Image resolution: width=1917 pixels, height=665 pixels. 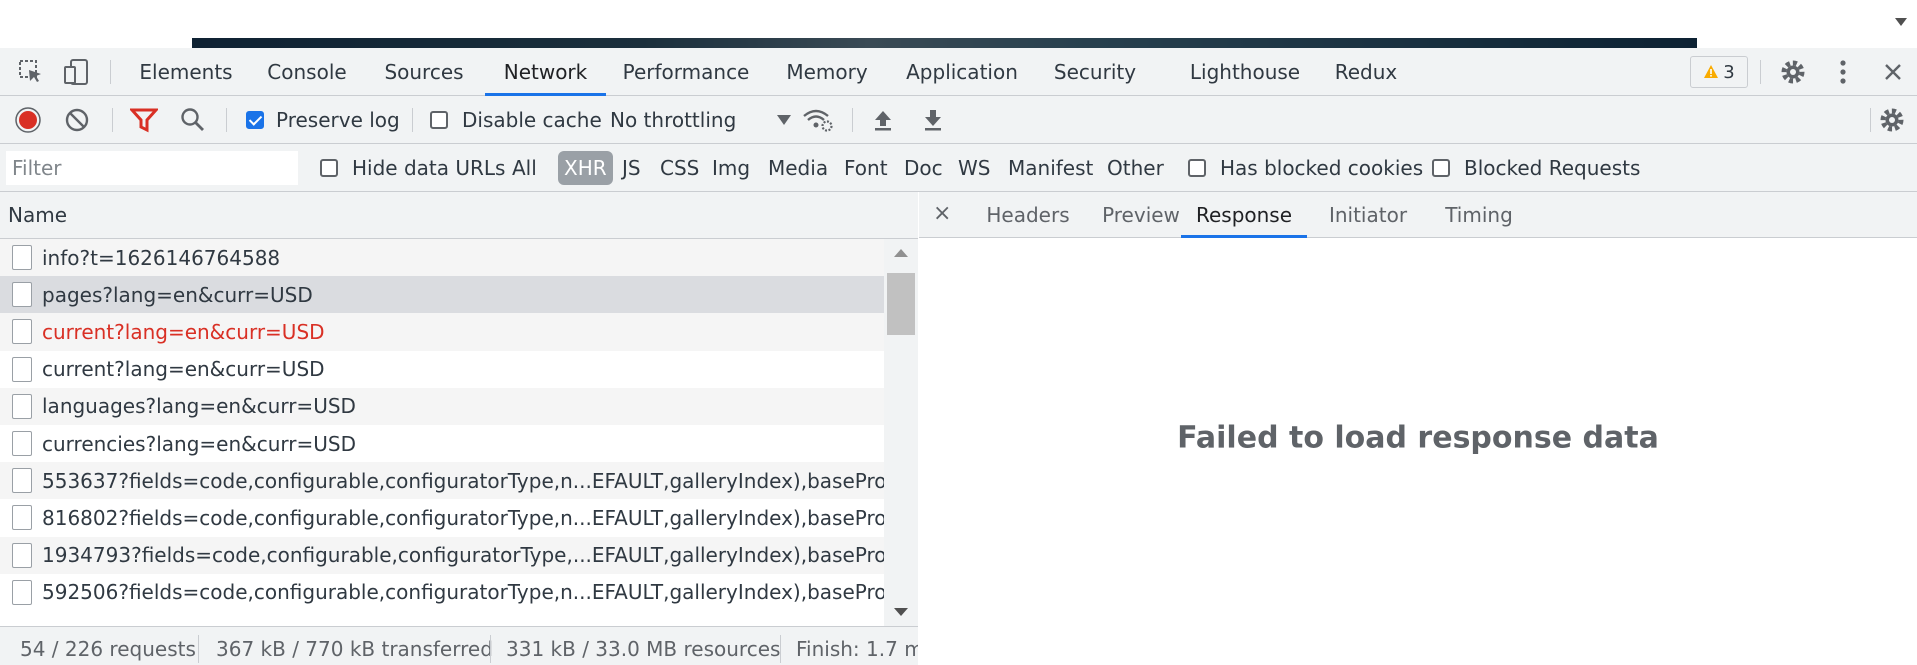 What do you see at coordinates (424, 72) in the screenshot?
I see `tab-sources: Sources` at bounding box center [424, 72].